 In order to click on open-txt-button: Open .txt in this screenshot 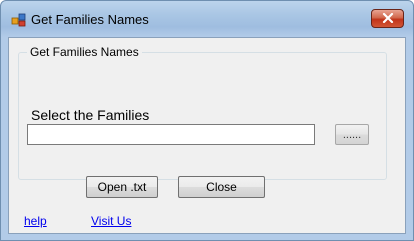, I will do `click(122, 187)`.